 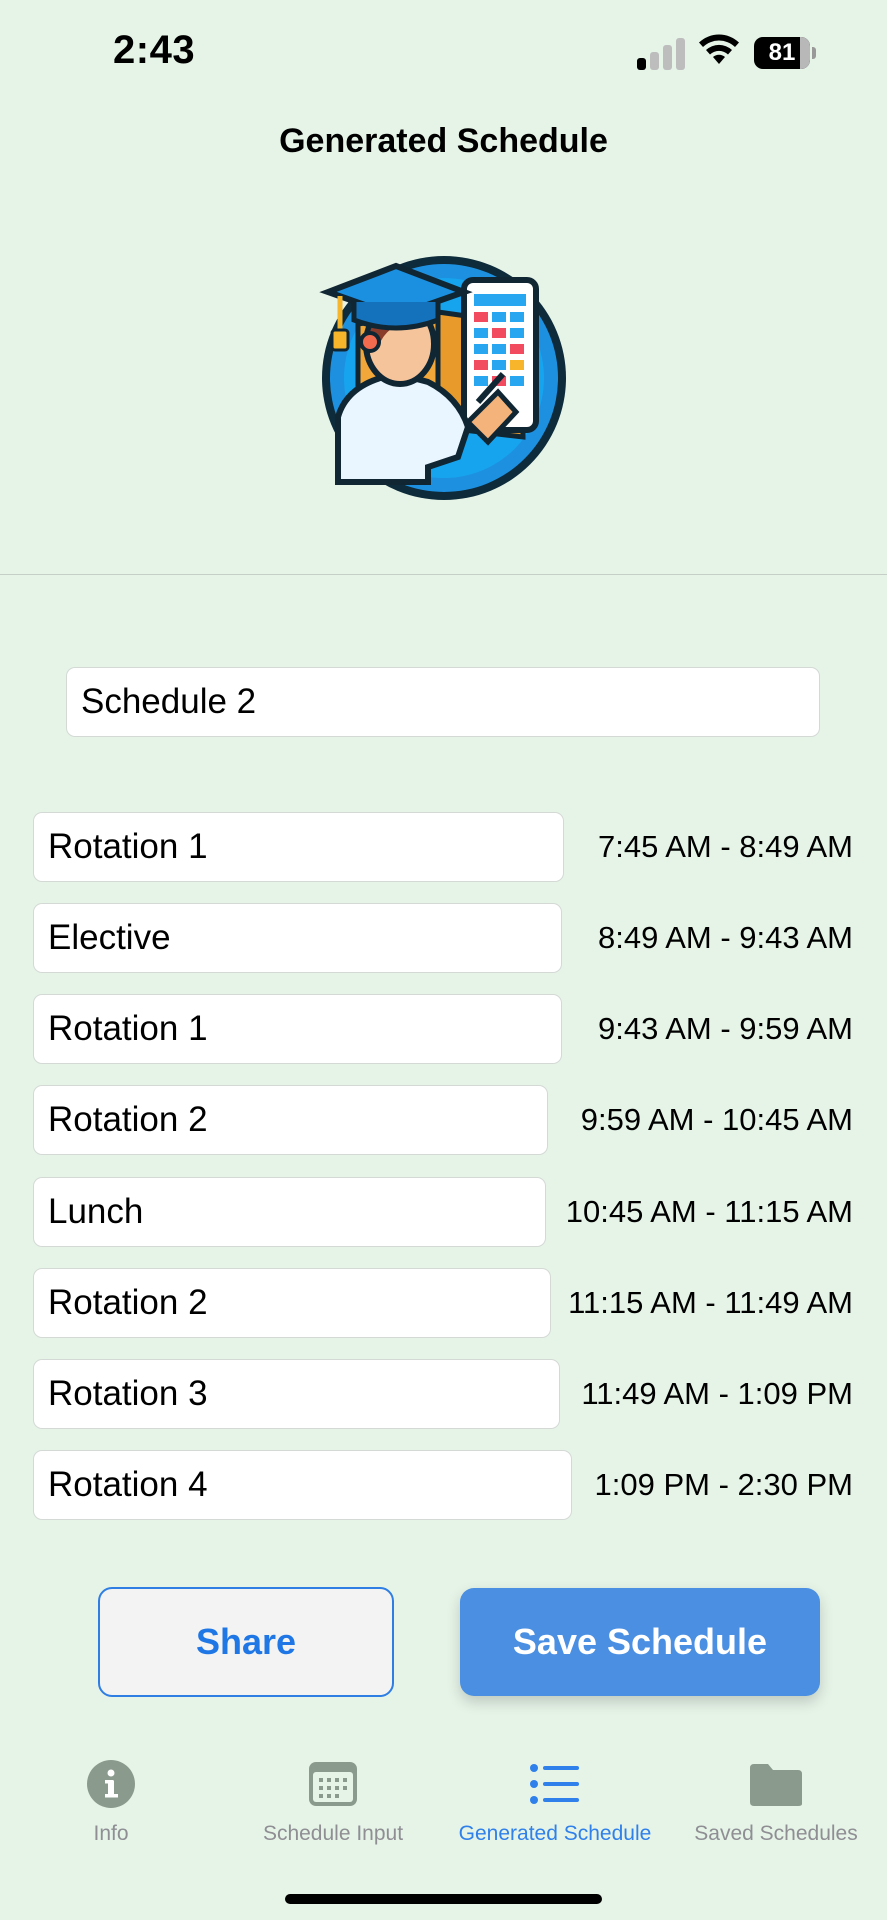 I want to click on schedule-row: Rotation 4 1:09 PM - 2:30 PM, so click(x=443, y=1485).